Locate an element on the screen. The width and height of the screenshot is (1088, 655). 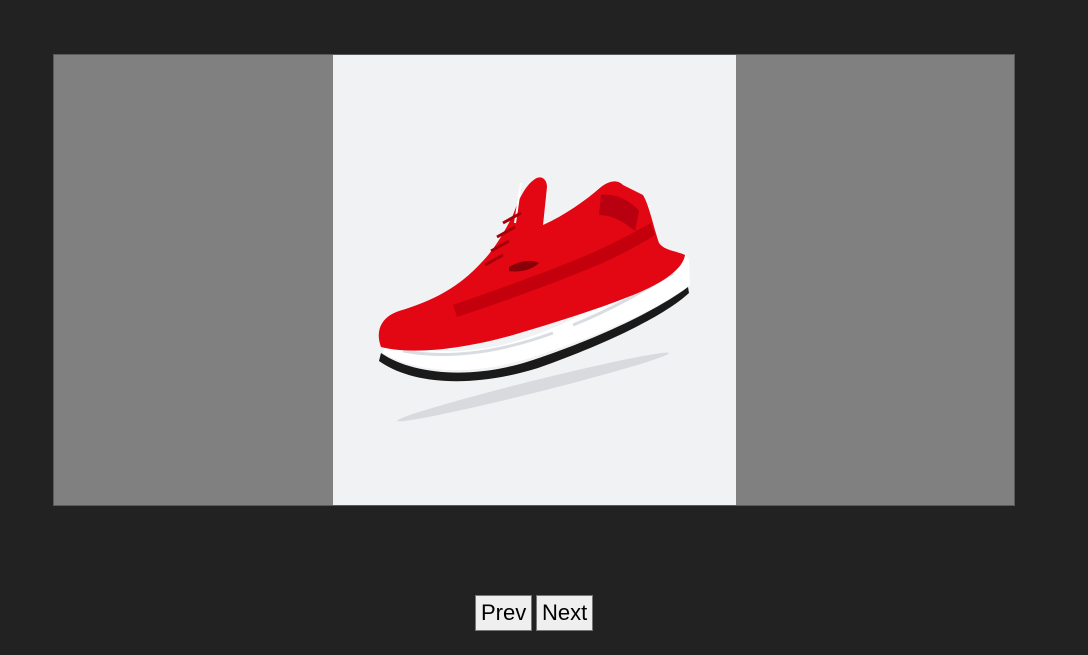
slider-controls: Prev Next is located at coordinates (534, 613).